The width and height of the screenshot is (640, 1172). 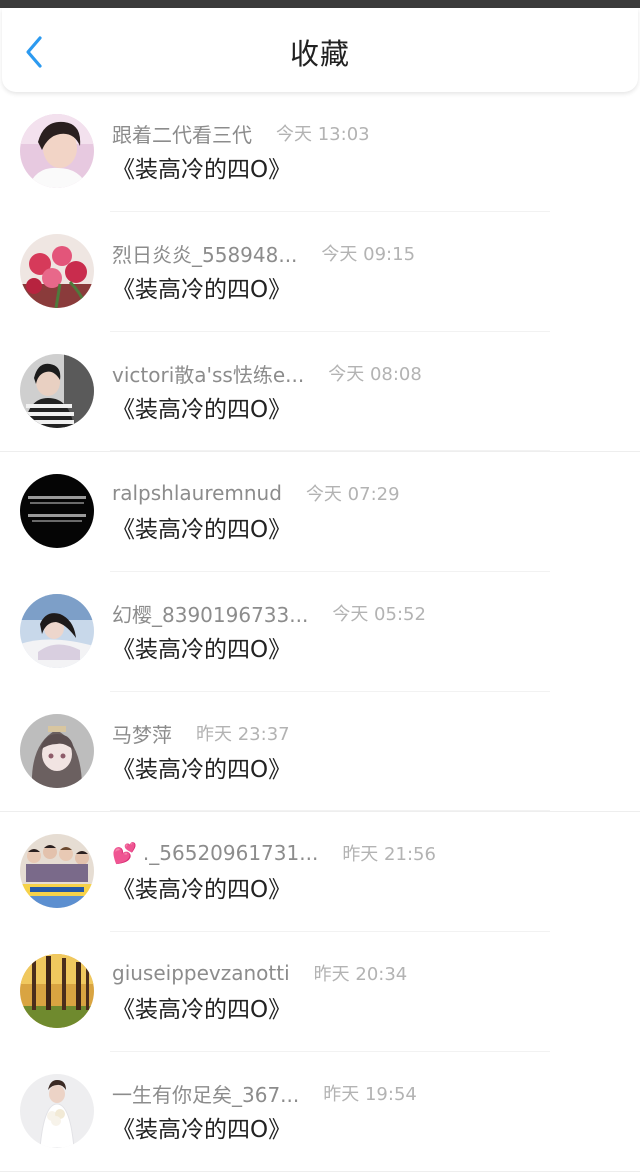 What do you see at coordinates (352, 494) in the screenshot?
I see `timestamp: 今天 07:29` at bounding box center [352, 494].